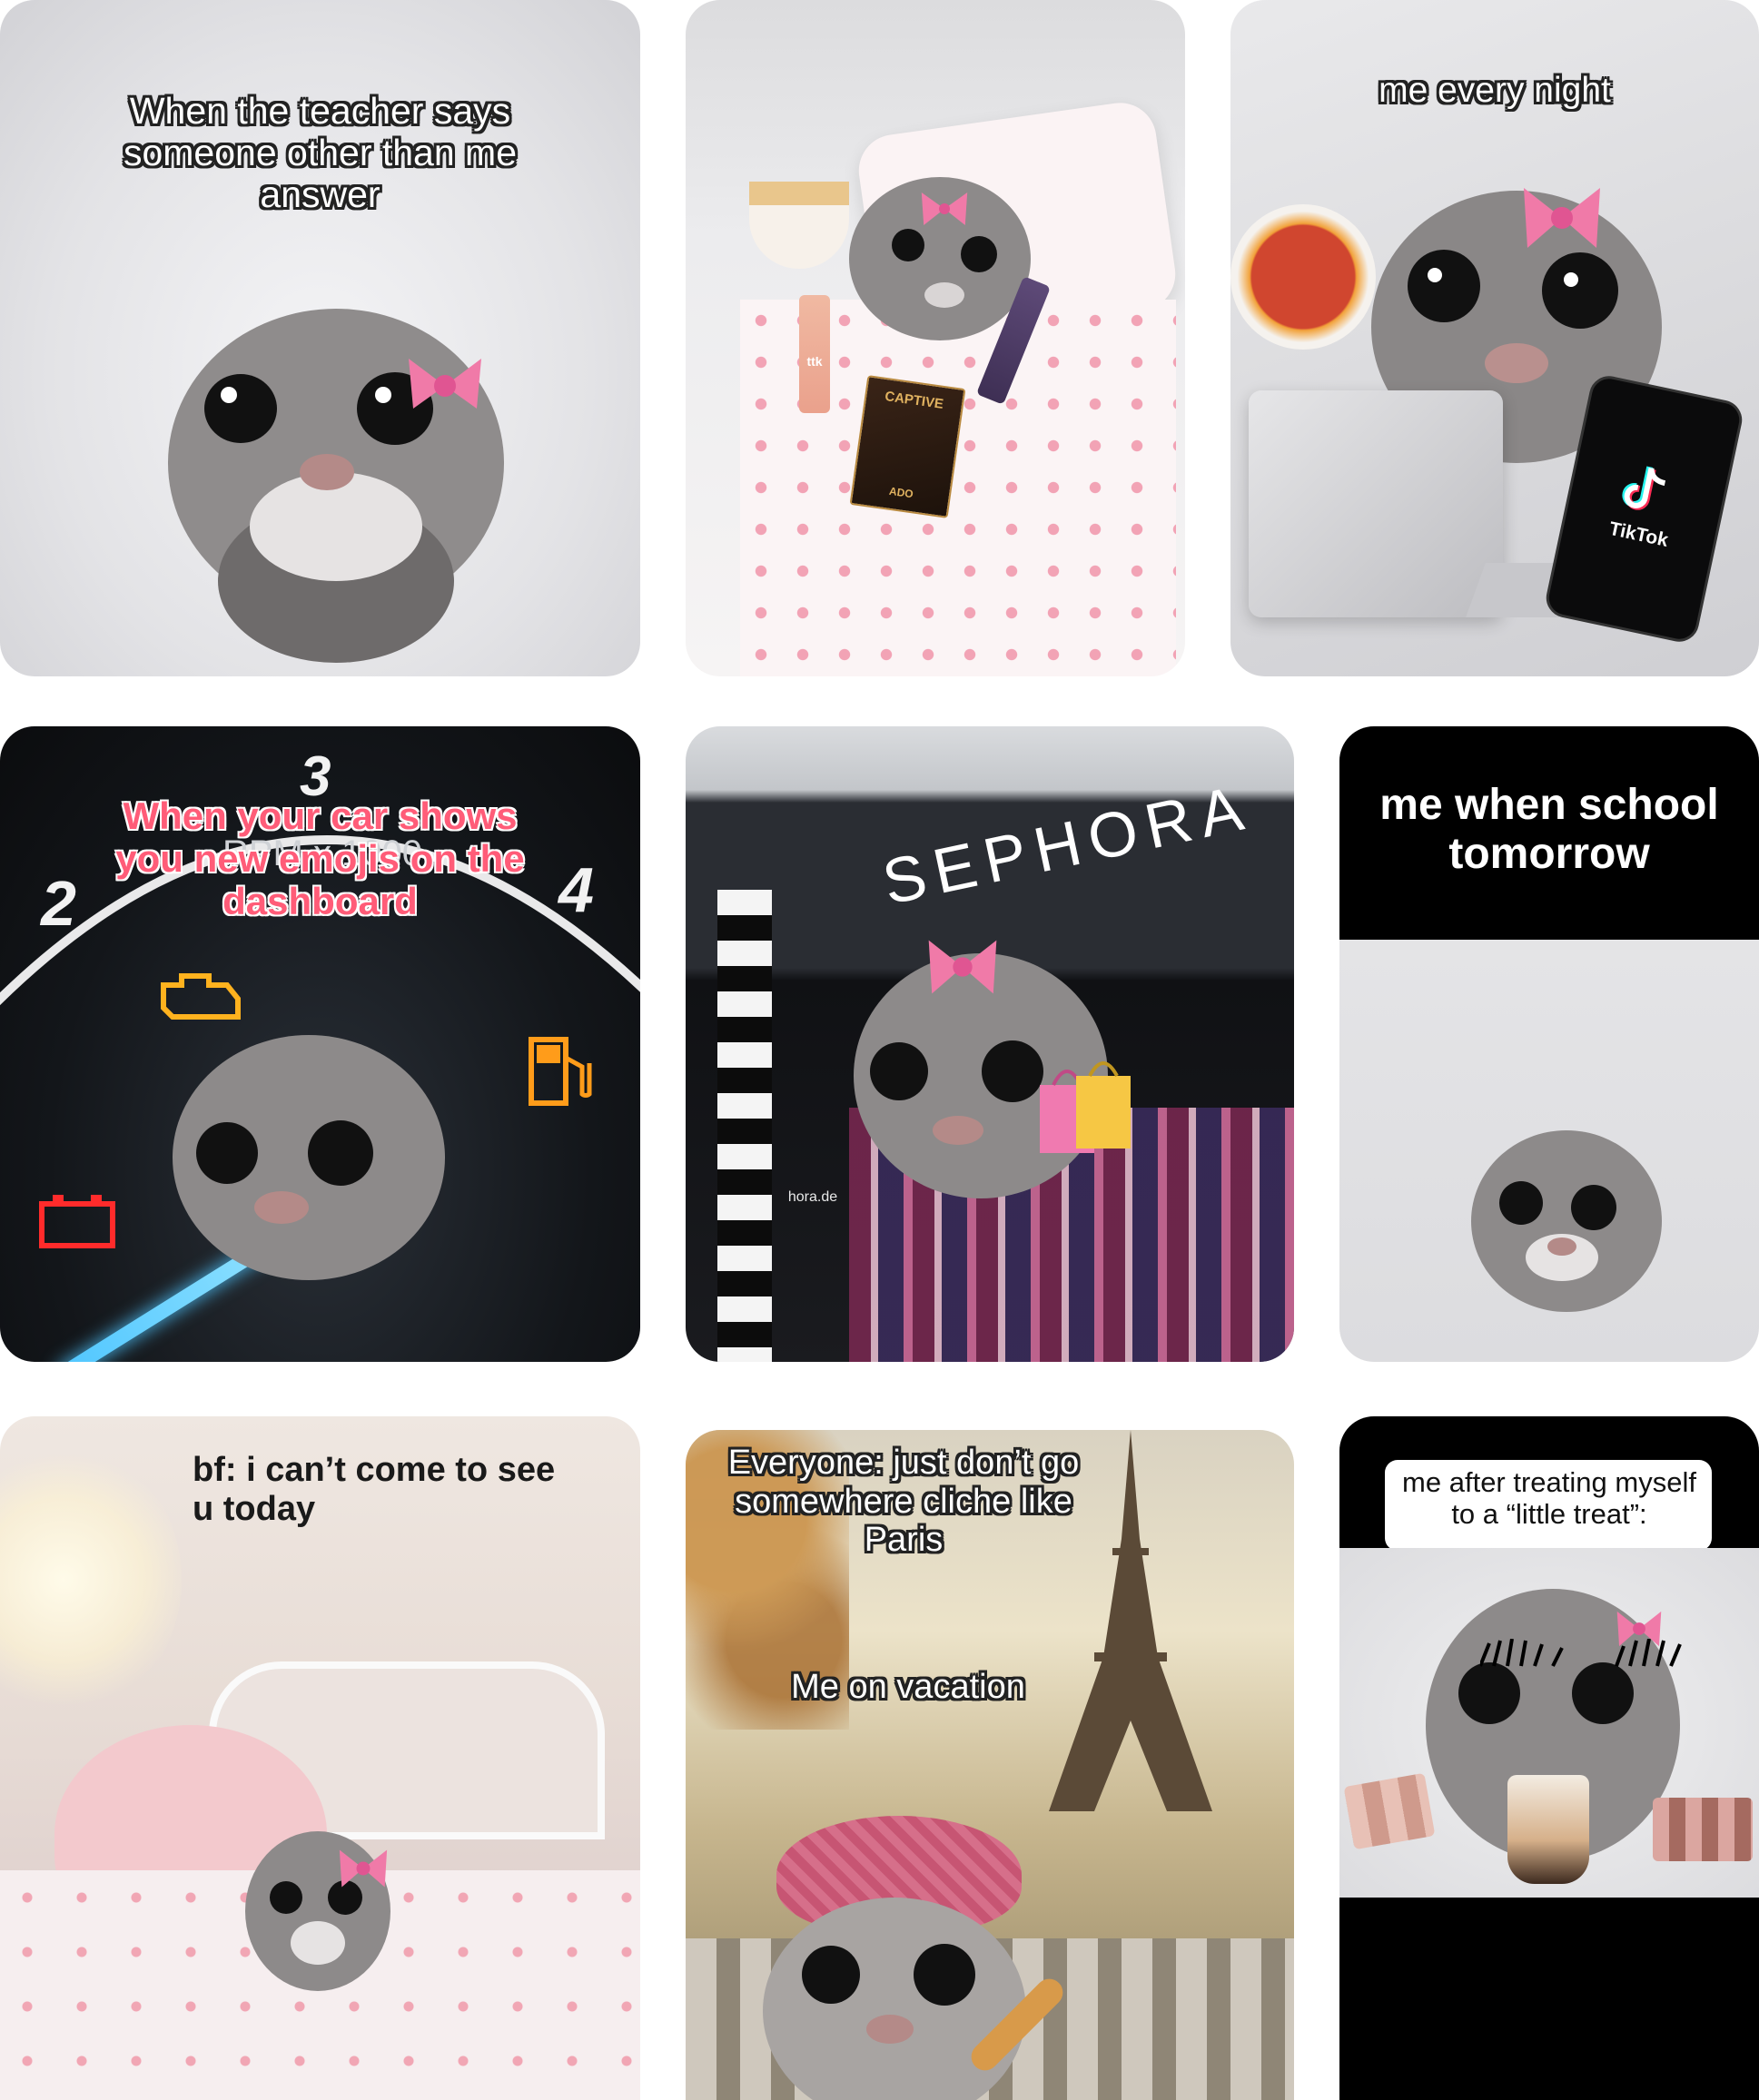 The height and width of the screenshot is (2100, 1759). Describe the element at coordinates (799, 225) in the screenshot. I see `popcorn-bowl` at that location.